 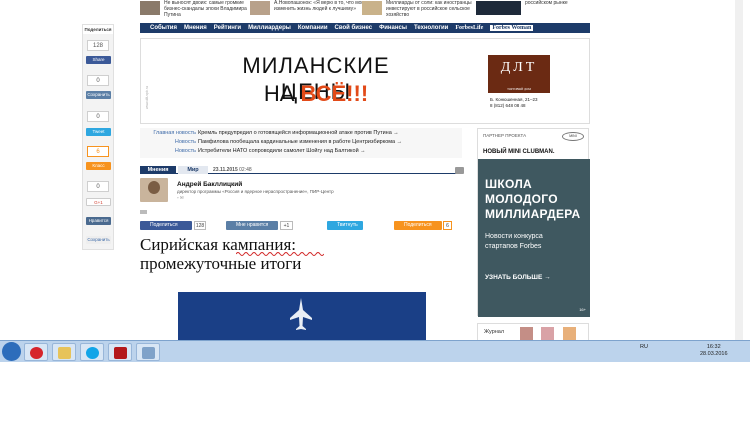 What do you see at coordinates (519, 74) in the screenshot?
I see `dlt-logo: ДЛТ ТОРГОВЫЙ ДОМ` at bounding box center [519, 74].